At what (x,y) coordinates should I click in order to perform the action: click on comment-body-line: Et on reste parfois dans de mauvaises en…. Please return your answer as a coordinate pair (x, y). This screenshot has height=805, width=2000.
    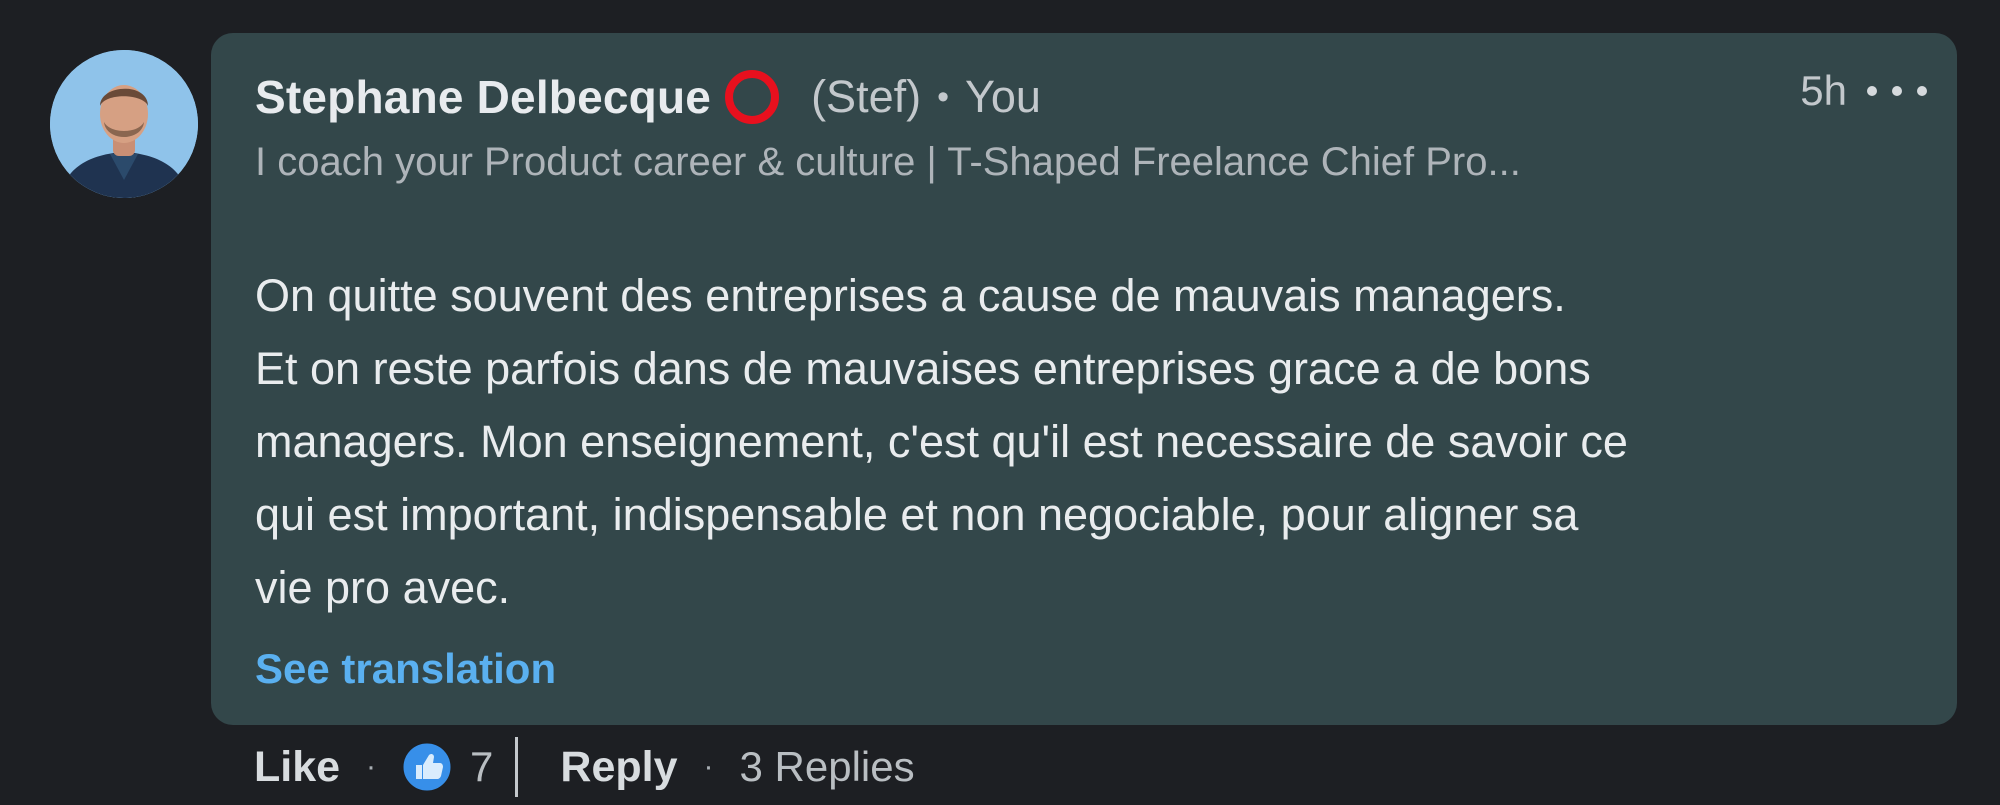
    Looking at the image, I should click on (923, 368).